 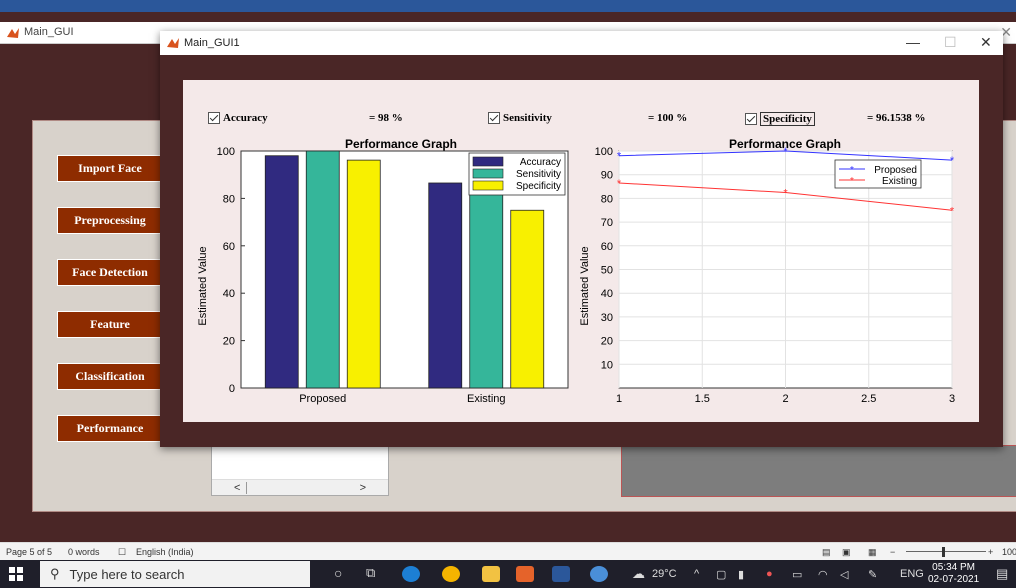 What do you see at coordinates (607, 247) in the screenshot?
I see `line-ytick-label: 60` at bounding box center [607, 247].